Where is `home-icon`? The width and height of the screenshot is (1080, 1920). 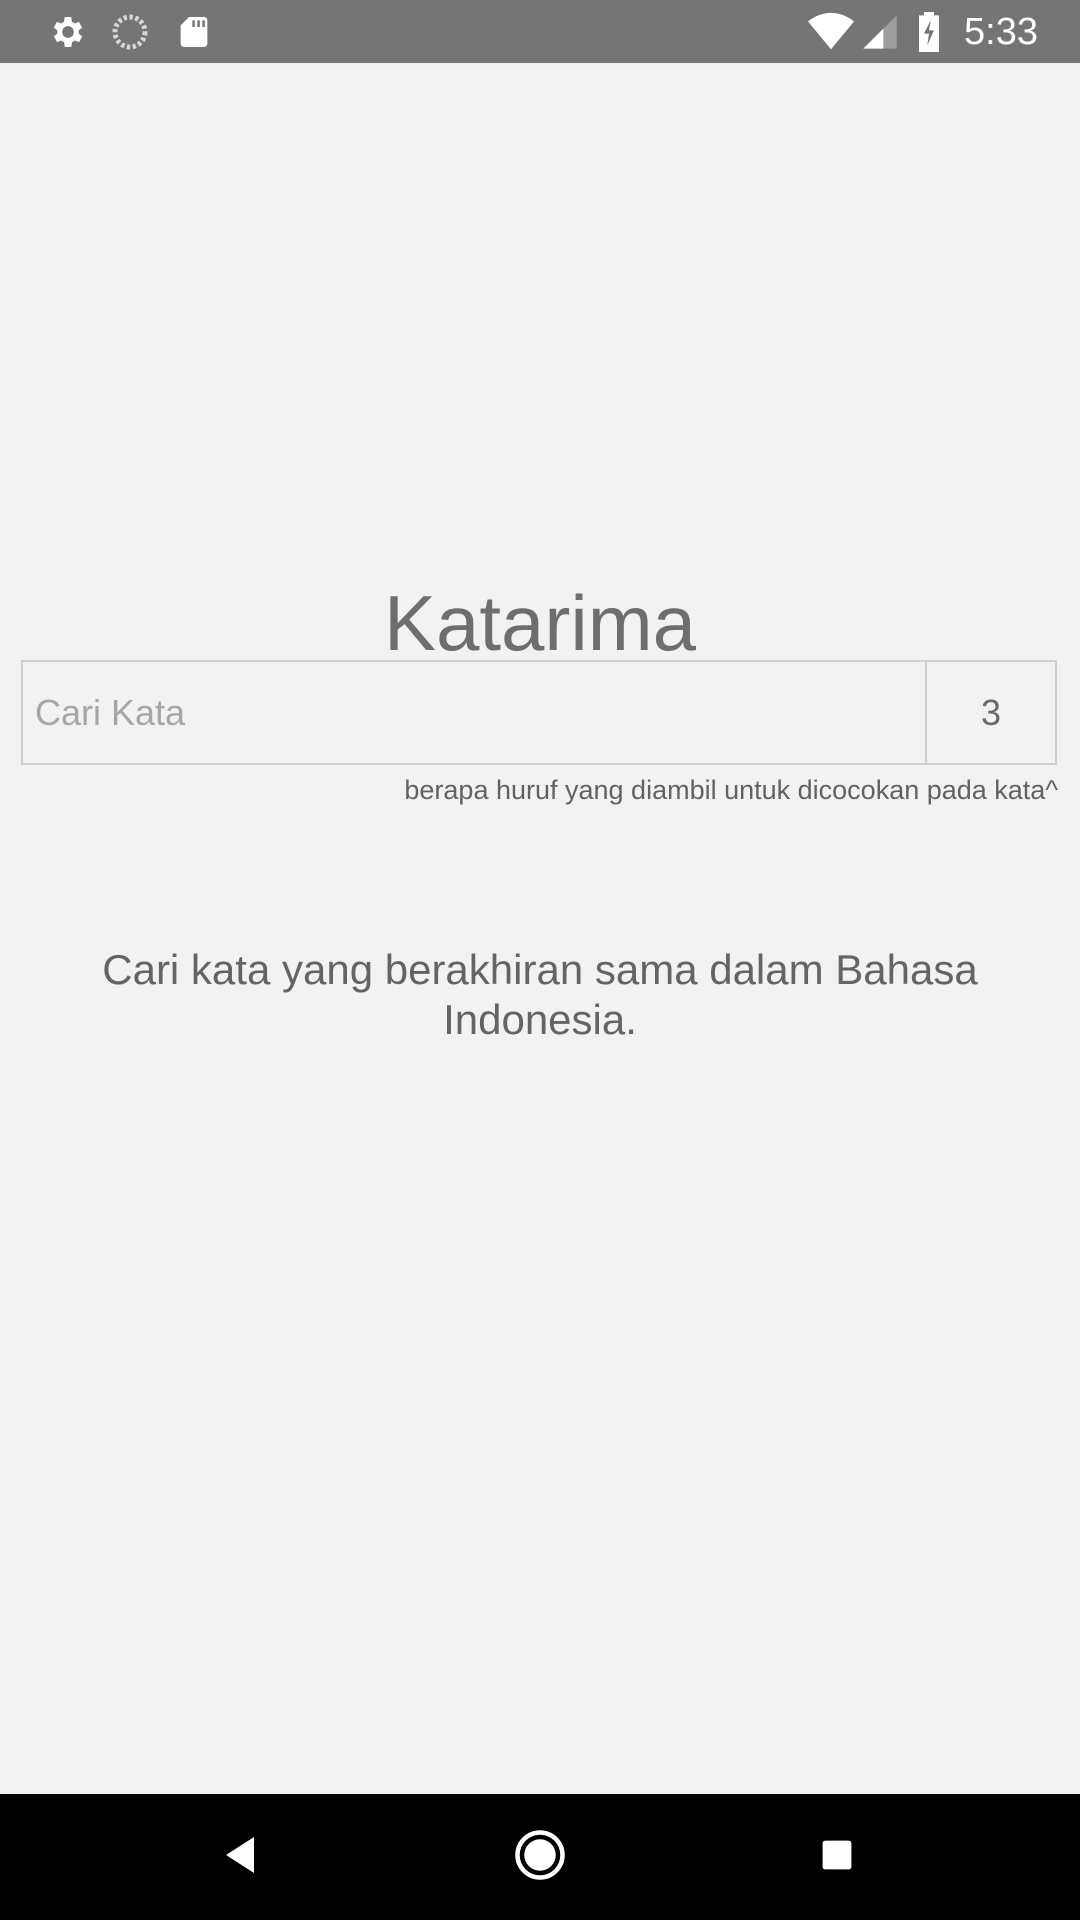
home-icon is located at coordinates (540, 1857).